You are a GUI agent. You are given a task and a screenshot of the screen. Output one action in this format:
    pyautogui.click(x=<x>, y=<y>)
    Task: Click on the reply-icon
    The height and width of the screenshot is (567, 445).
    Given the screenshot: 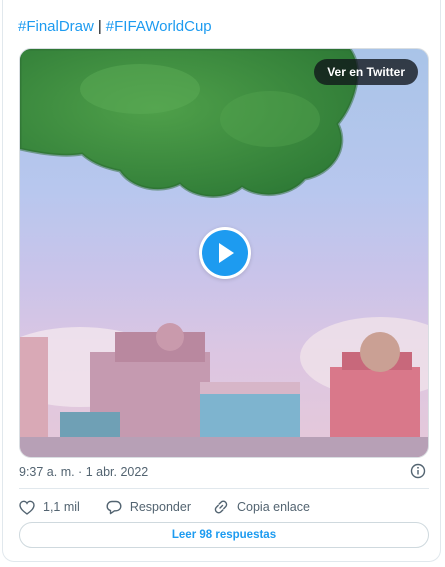 What is the action you would take?
    pyautogui.click(x=114, y=507)
    